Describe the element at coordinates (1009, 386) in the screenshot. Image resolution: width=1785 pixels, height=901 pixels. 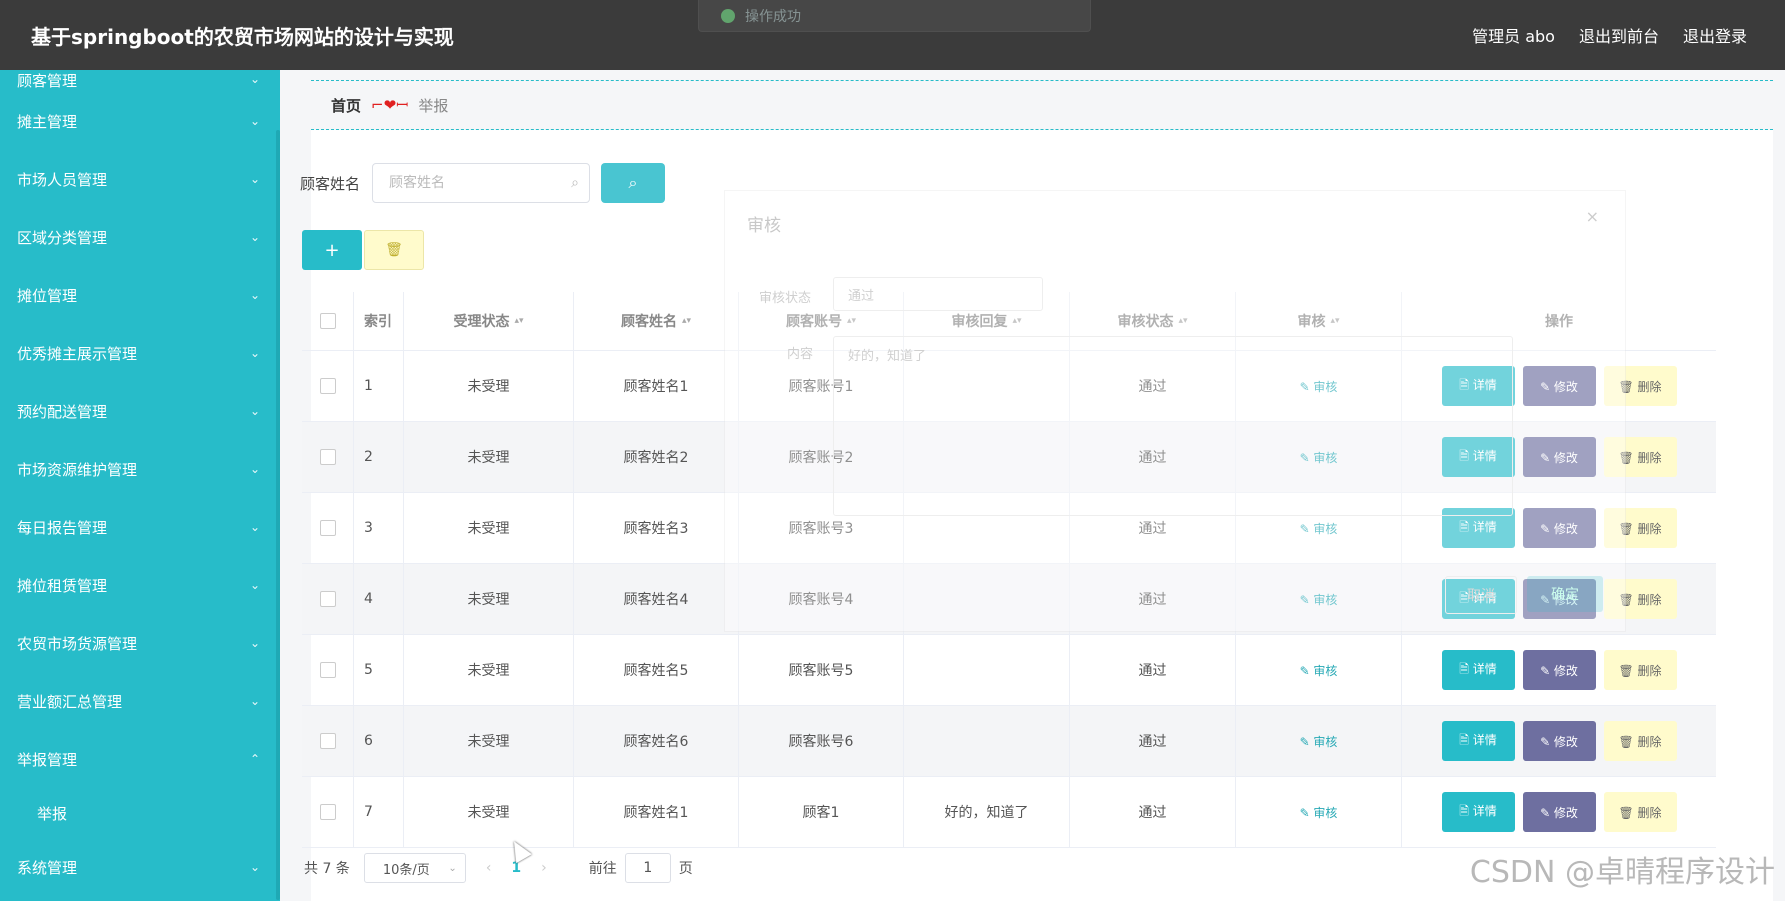
I see `table-row: 1 未受理 顾客姓名1 顾客账号1 通过 ✎ 审核 🗎 详情 ✎ 修改 🗑 删除` at that location.